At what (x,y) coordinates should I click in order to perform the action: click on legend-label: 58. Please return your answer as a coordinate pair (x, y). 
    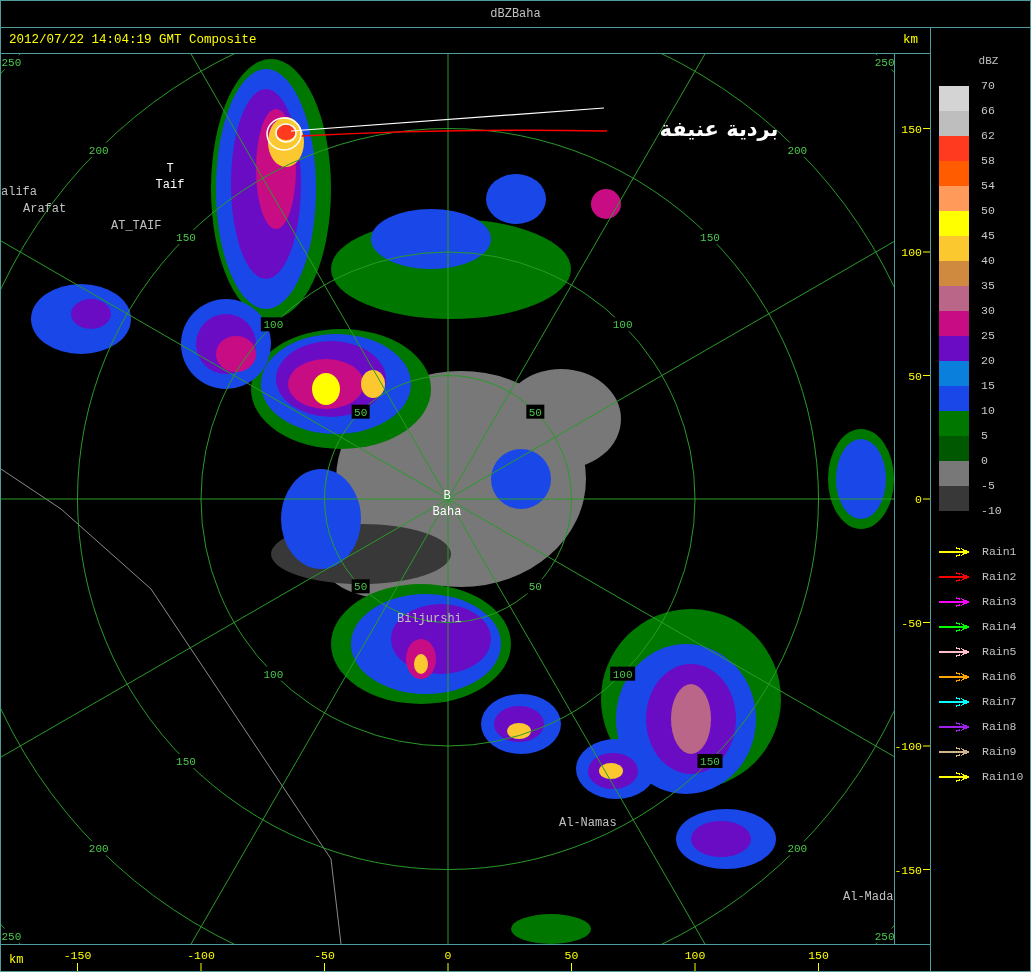
    Looking at the image, I should click on (988, 161).